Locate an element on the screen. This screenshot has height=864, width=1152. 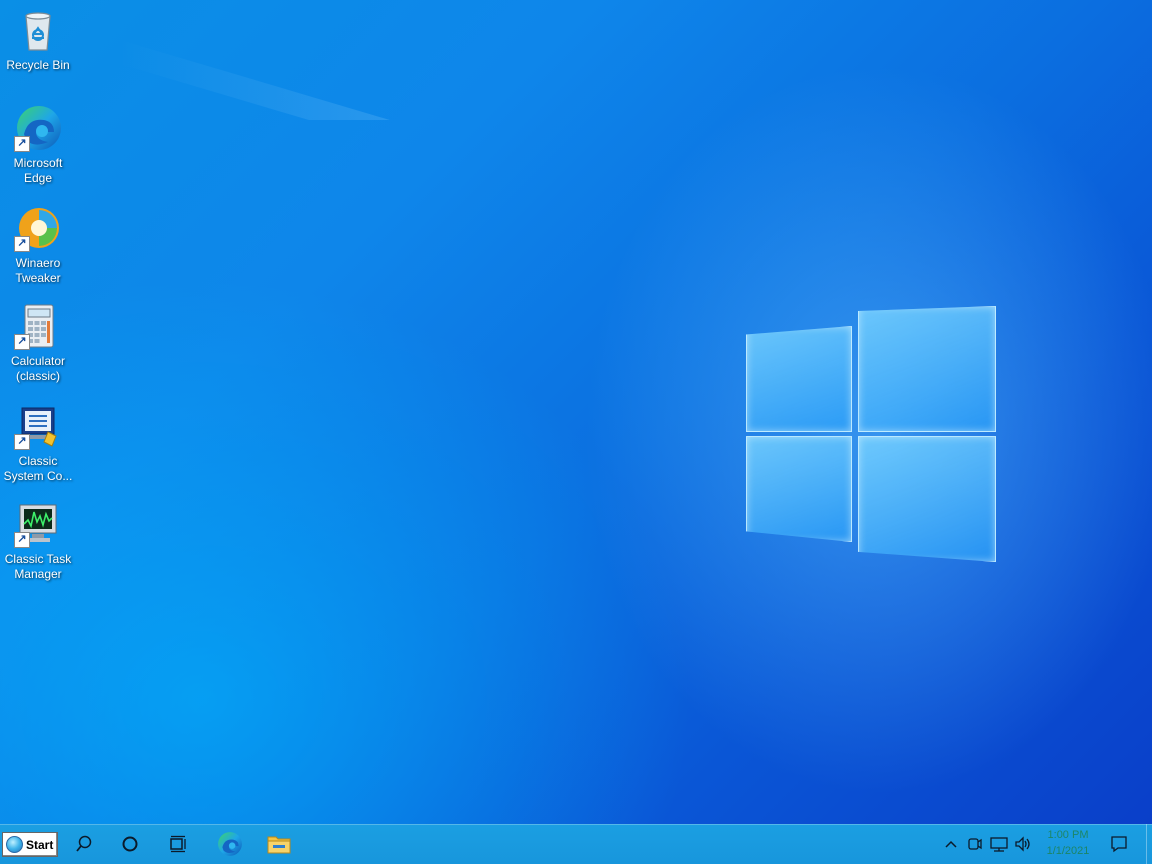
meet-now-icon is located at coordinates (975, 844).